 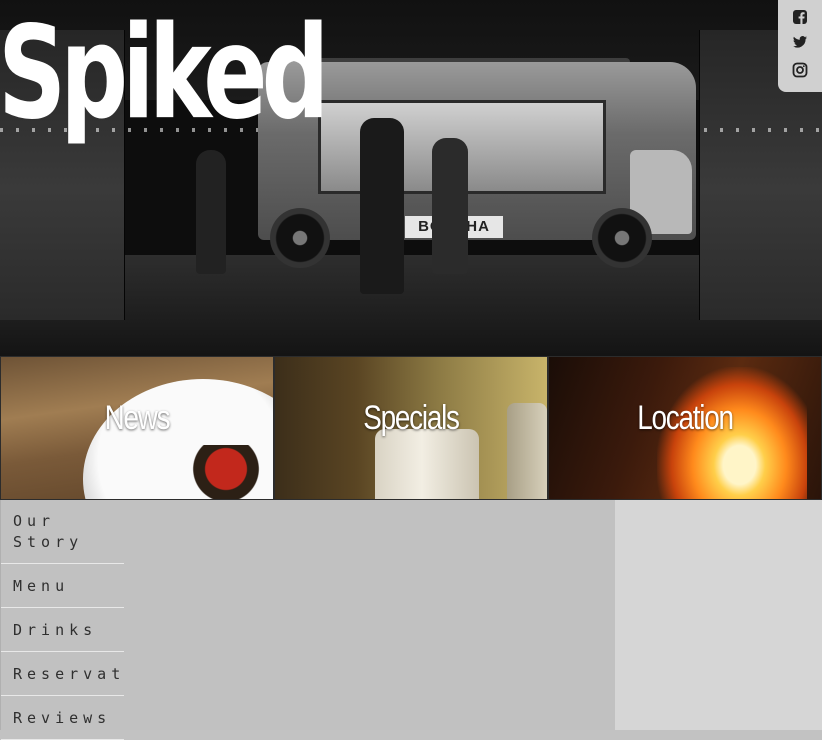 What do you see at coordinates (800, 70) in the screenshot?
I see `instagram-icon` at bounding box center [800, 70].